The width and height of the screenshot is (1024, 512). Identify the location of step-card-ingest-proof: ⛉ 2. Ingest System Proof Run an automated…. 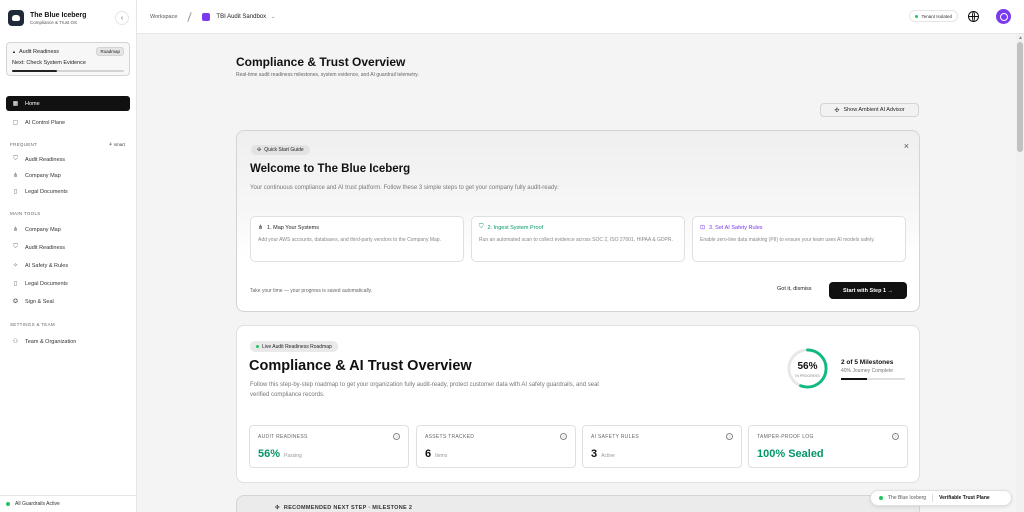
(578, 239).